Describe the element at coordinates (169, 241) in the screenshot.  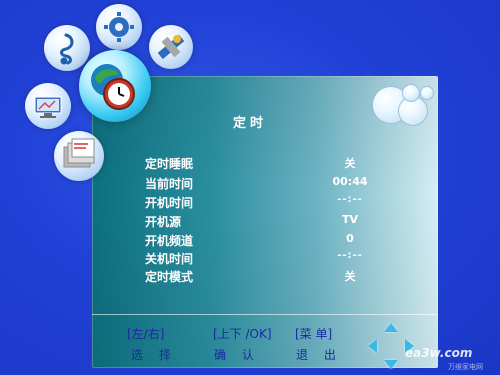
I see `row-label: 开机频道` at that location.